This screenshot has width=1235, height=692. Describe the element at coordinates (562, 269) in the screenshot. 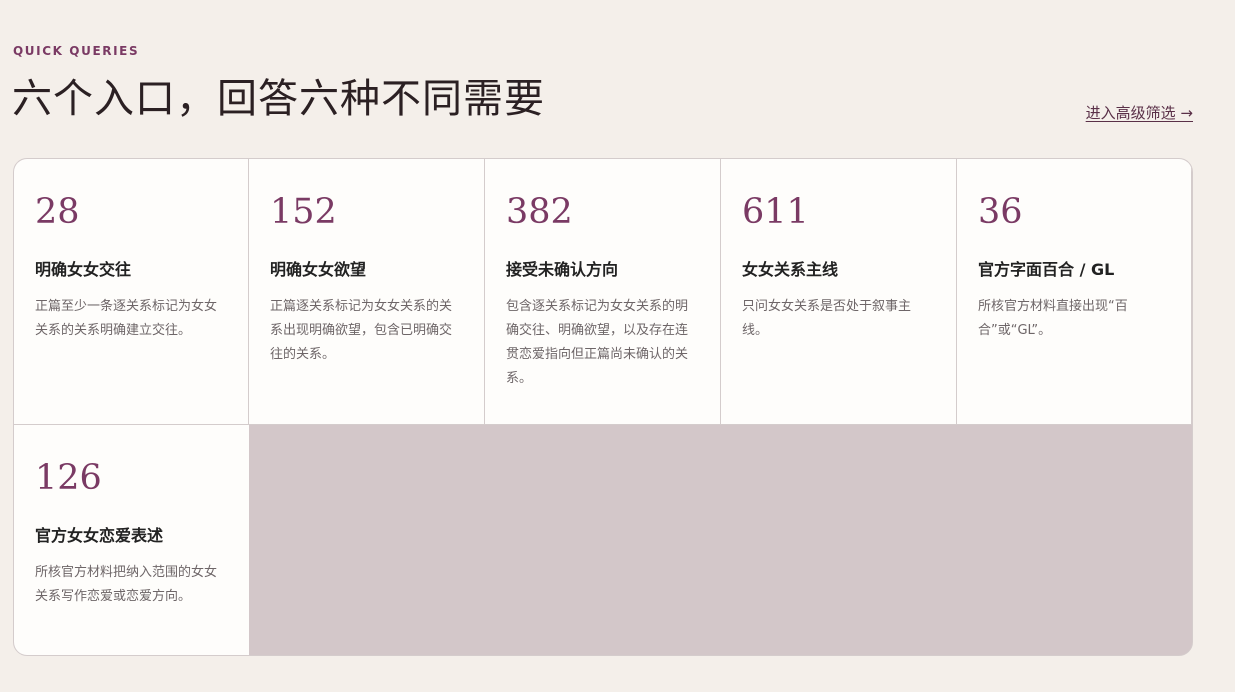

I see `card-title: 接受未确认方向` at that location.